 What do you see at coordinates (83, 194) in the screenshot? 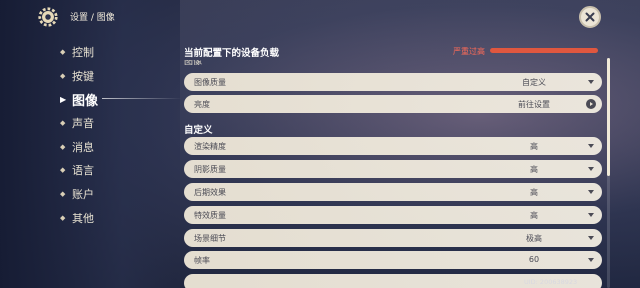
I see `nav-item-label: 账户` at bounding box center [83, 194].